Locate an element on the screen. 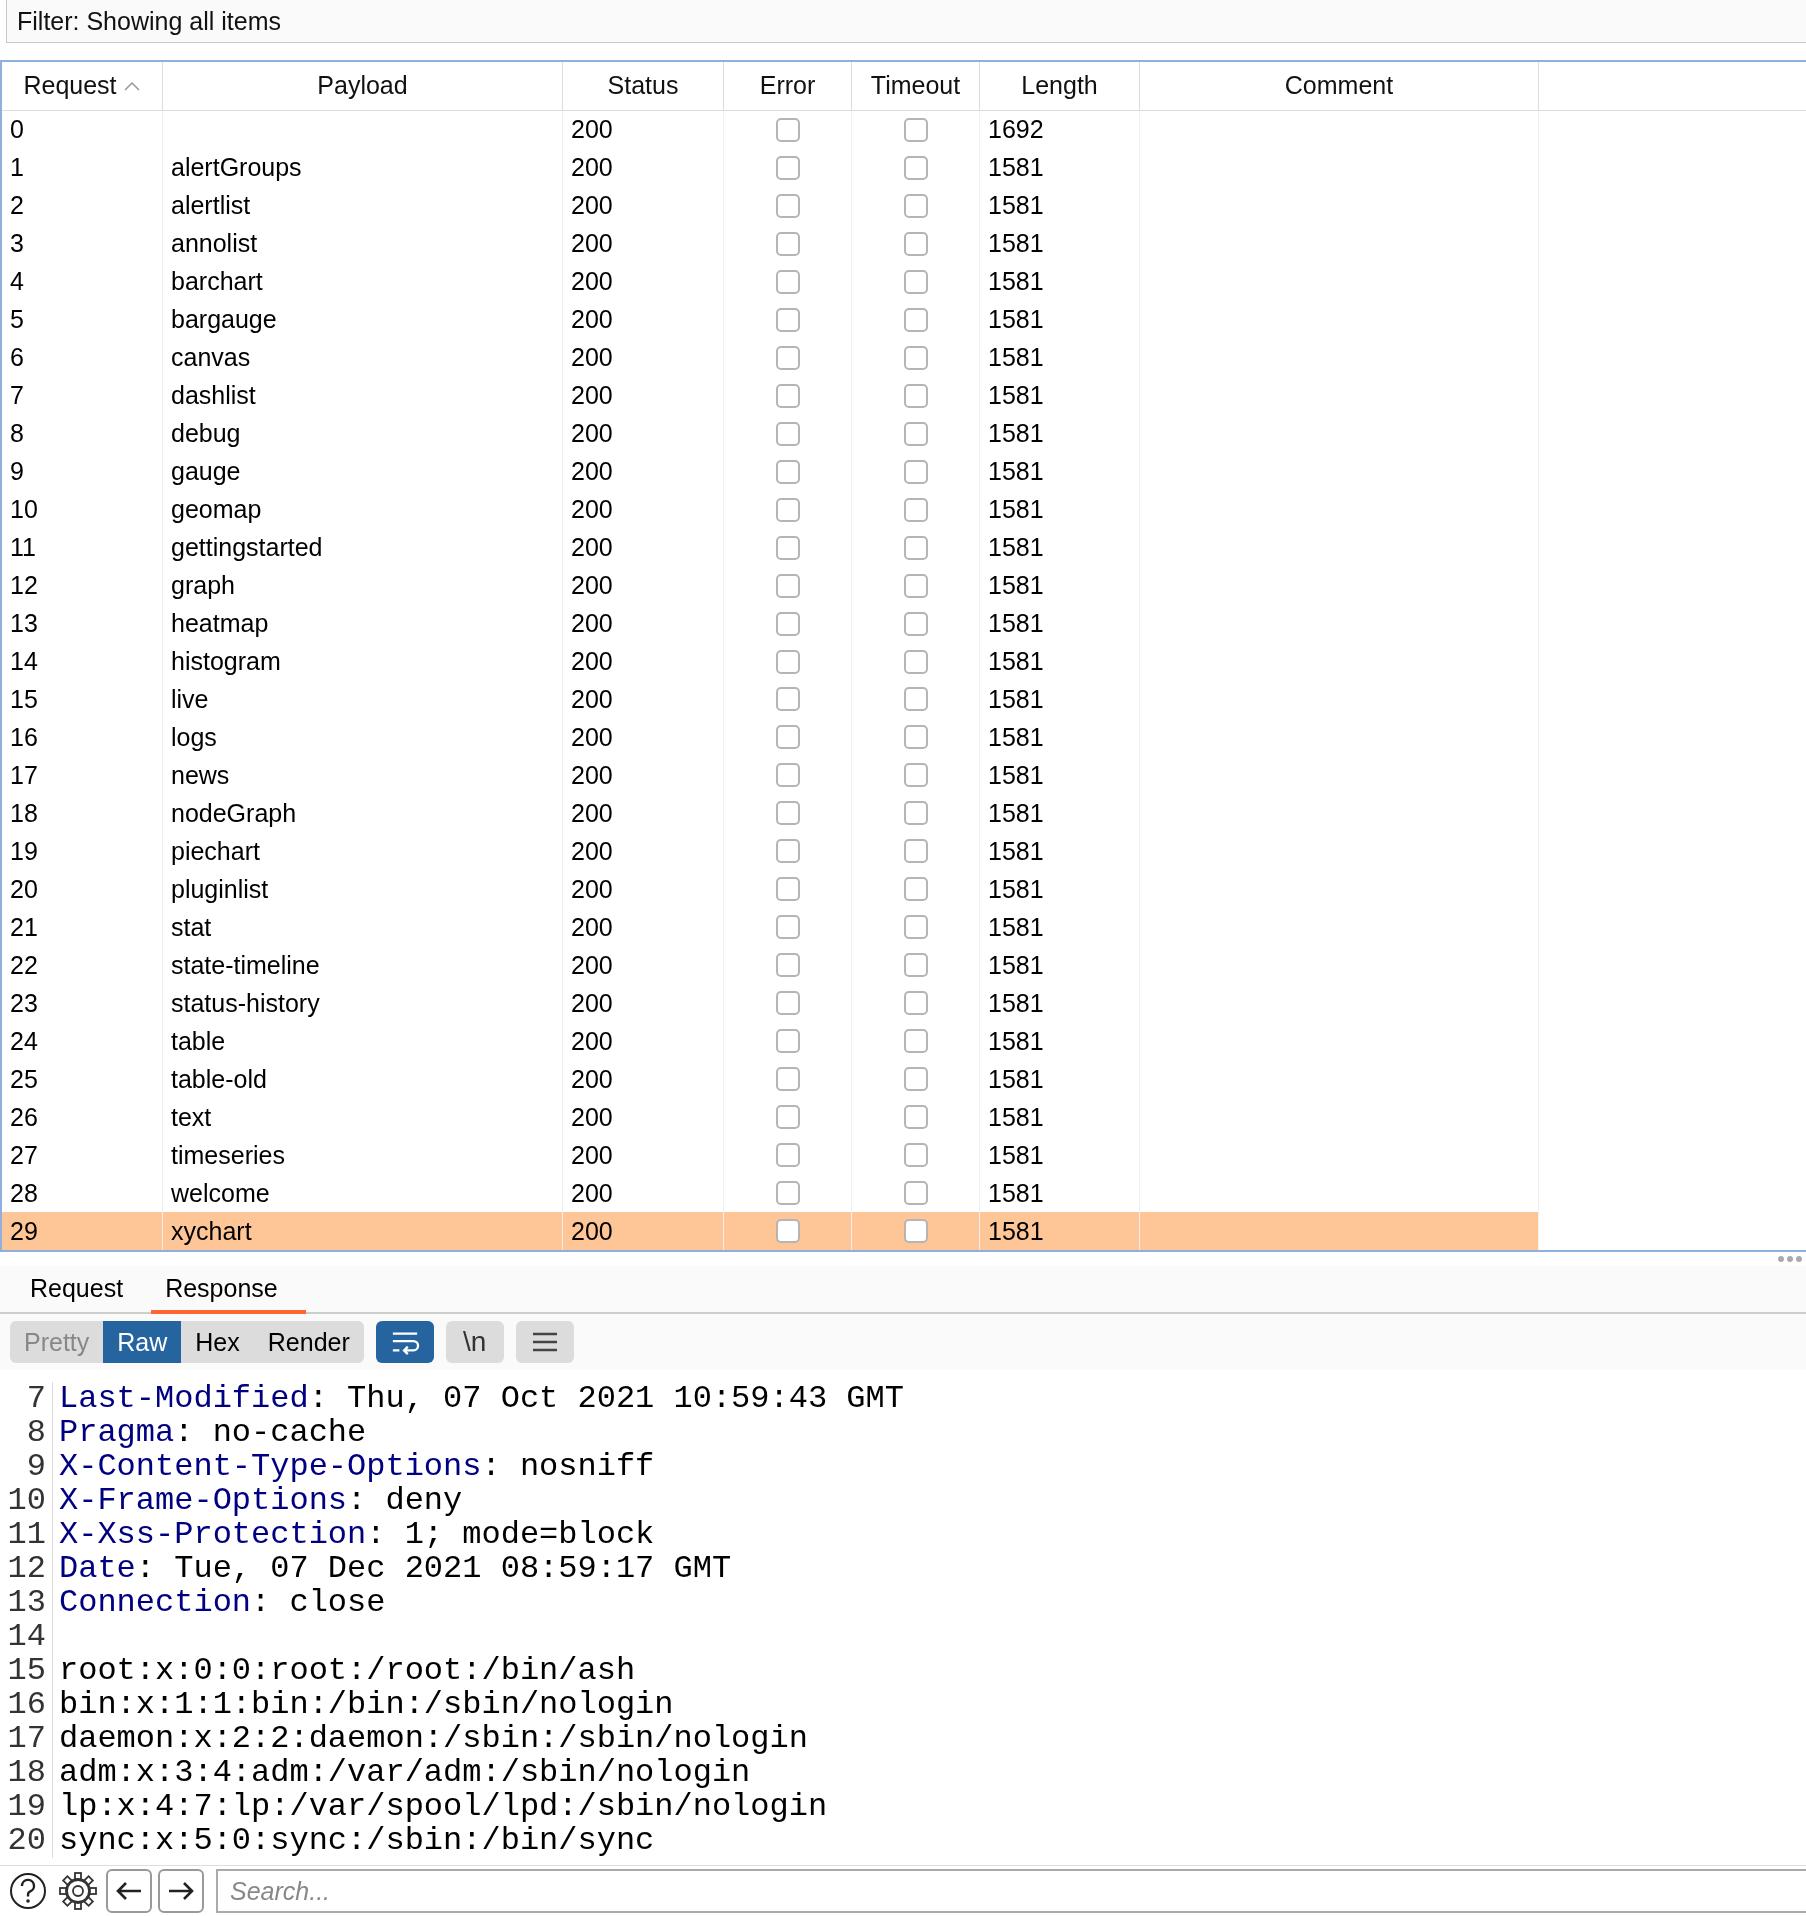 This screenshot has height=1916, width=1806. table-cell: annolist is located at coordinates (214, 244).